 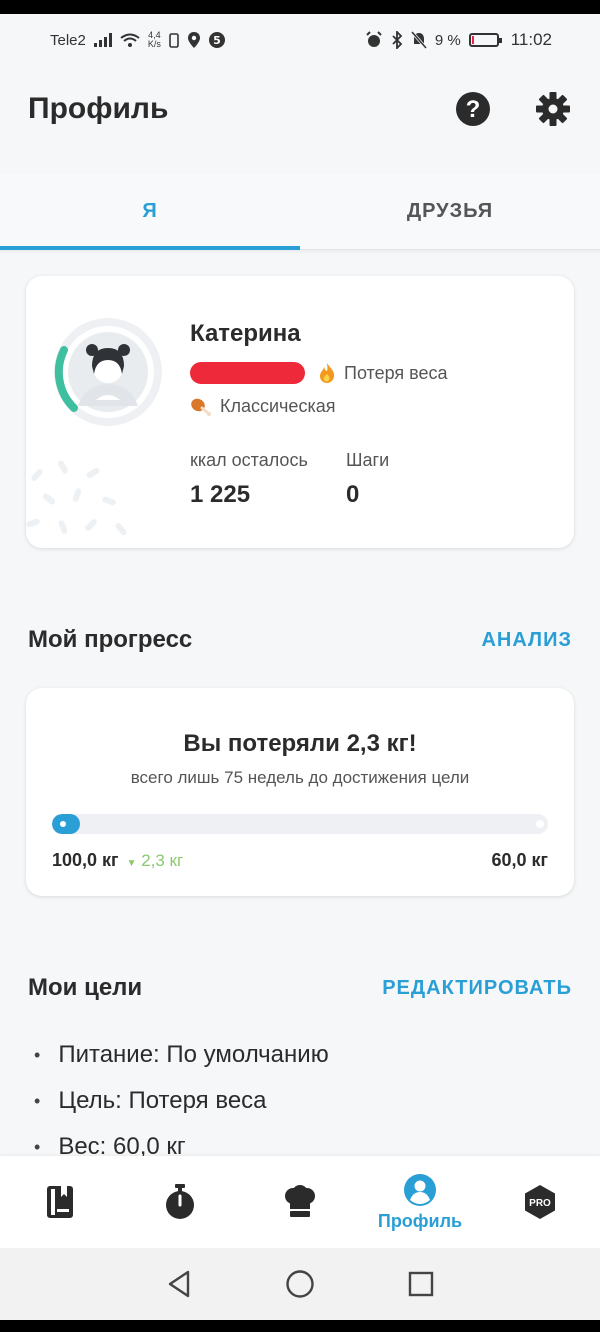 I want to click on home-icon, so click(x=300, y=1284).